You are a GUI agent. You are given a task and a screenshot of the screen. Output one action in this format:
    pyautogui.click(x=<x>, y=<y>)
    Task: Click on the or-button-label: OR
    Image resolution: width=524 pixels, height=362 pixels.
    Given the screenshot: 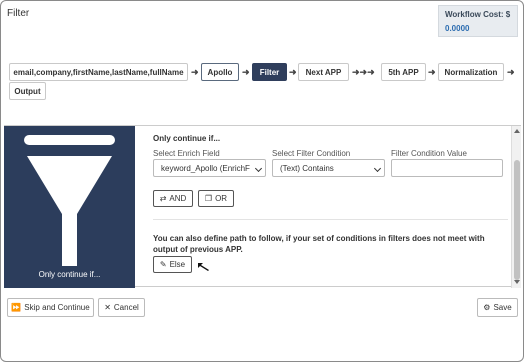 What is the action you would take?
    pyautogui.click(x=221, y=198)
    